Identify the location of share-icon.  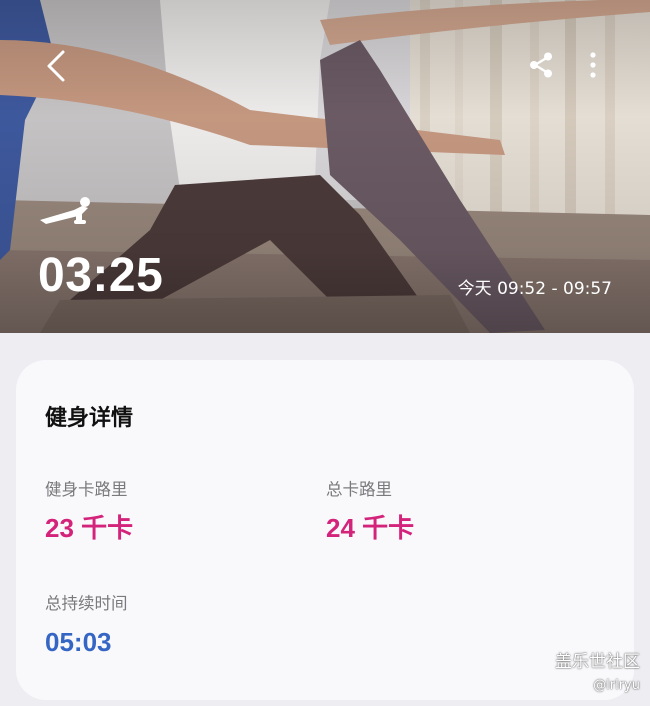
(541, 65).